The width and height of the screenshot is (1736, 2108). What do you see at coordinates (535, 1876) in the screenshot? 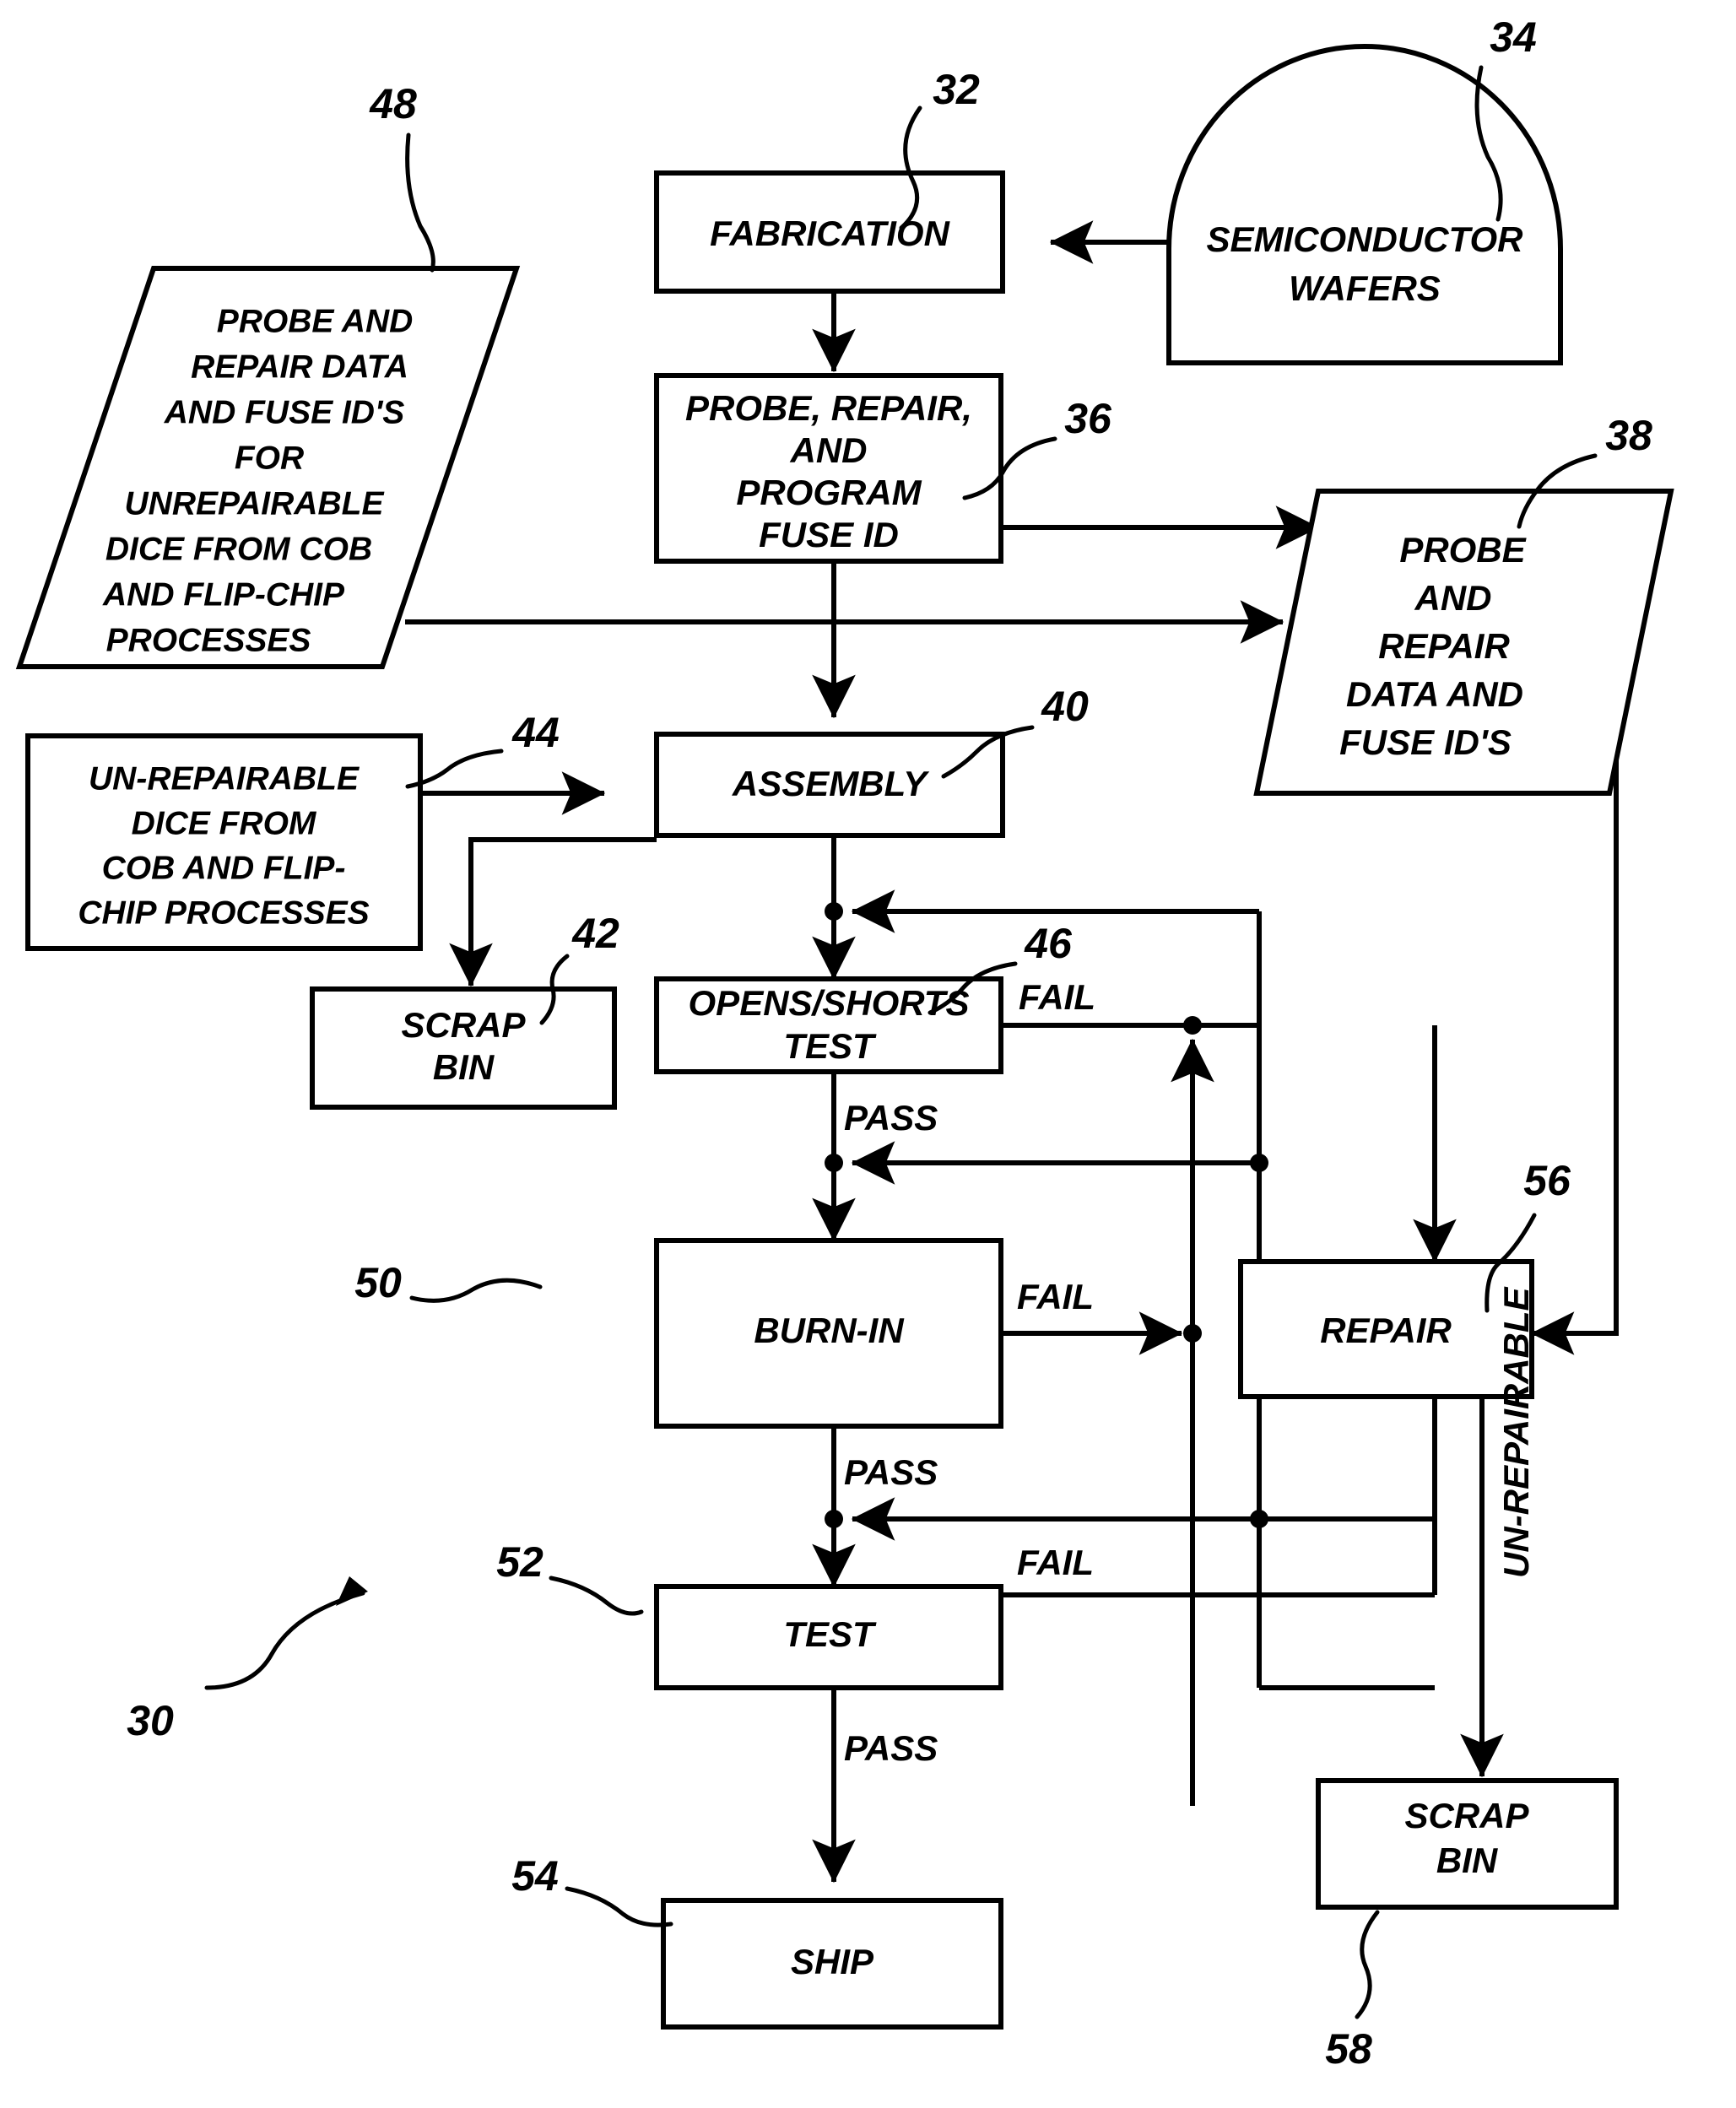
I see `ref-numeral-54: 54` at bounding box center [535, 1876].